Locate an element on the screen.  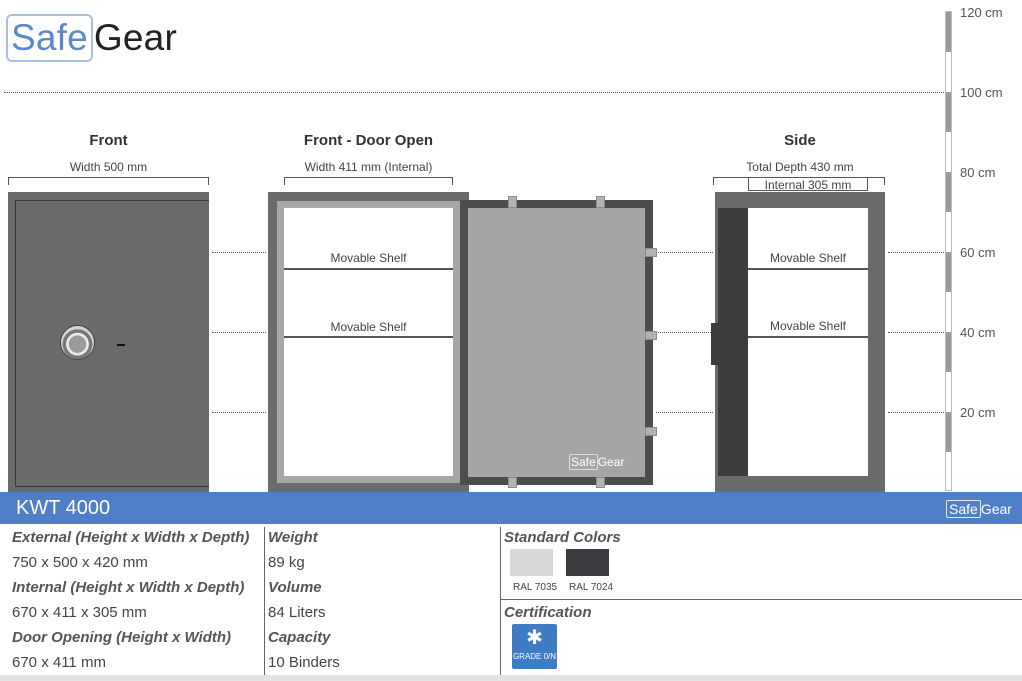
scale-label-20: 20 cm is located at coordinates (978, 412).